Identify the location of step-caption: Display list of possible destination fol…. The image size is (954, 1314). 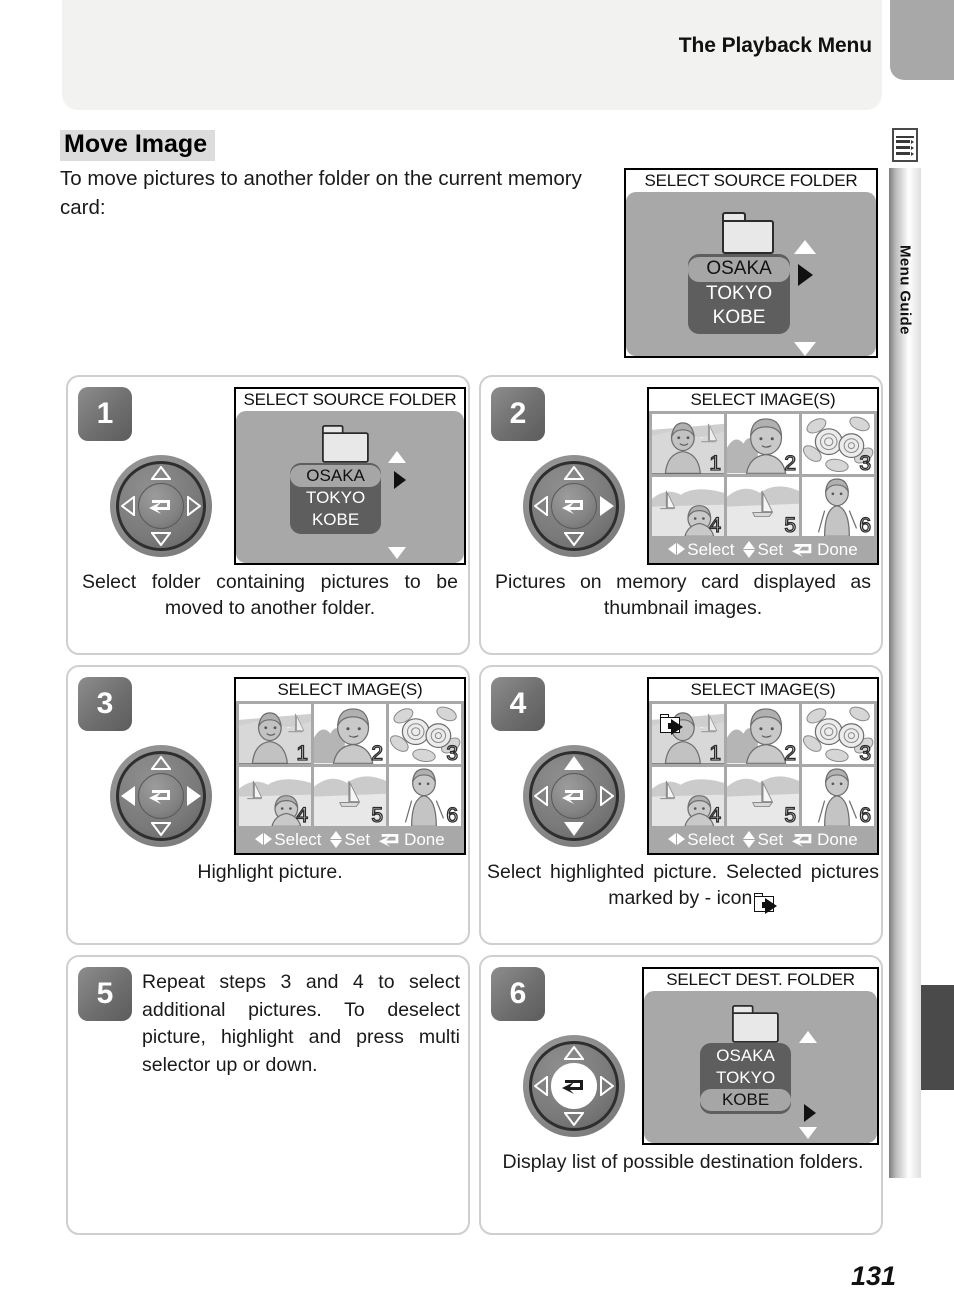
(683, 1162).